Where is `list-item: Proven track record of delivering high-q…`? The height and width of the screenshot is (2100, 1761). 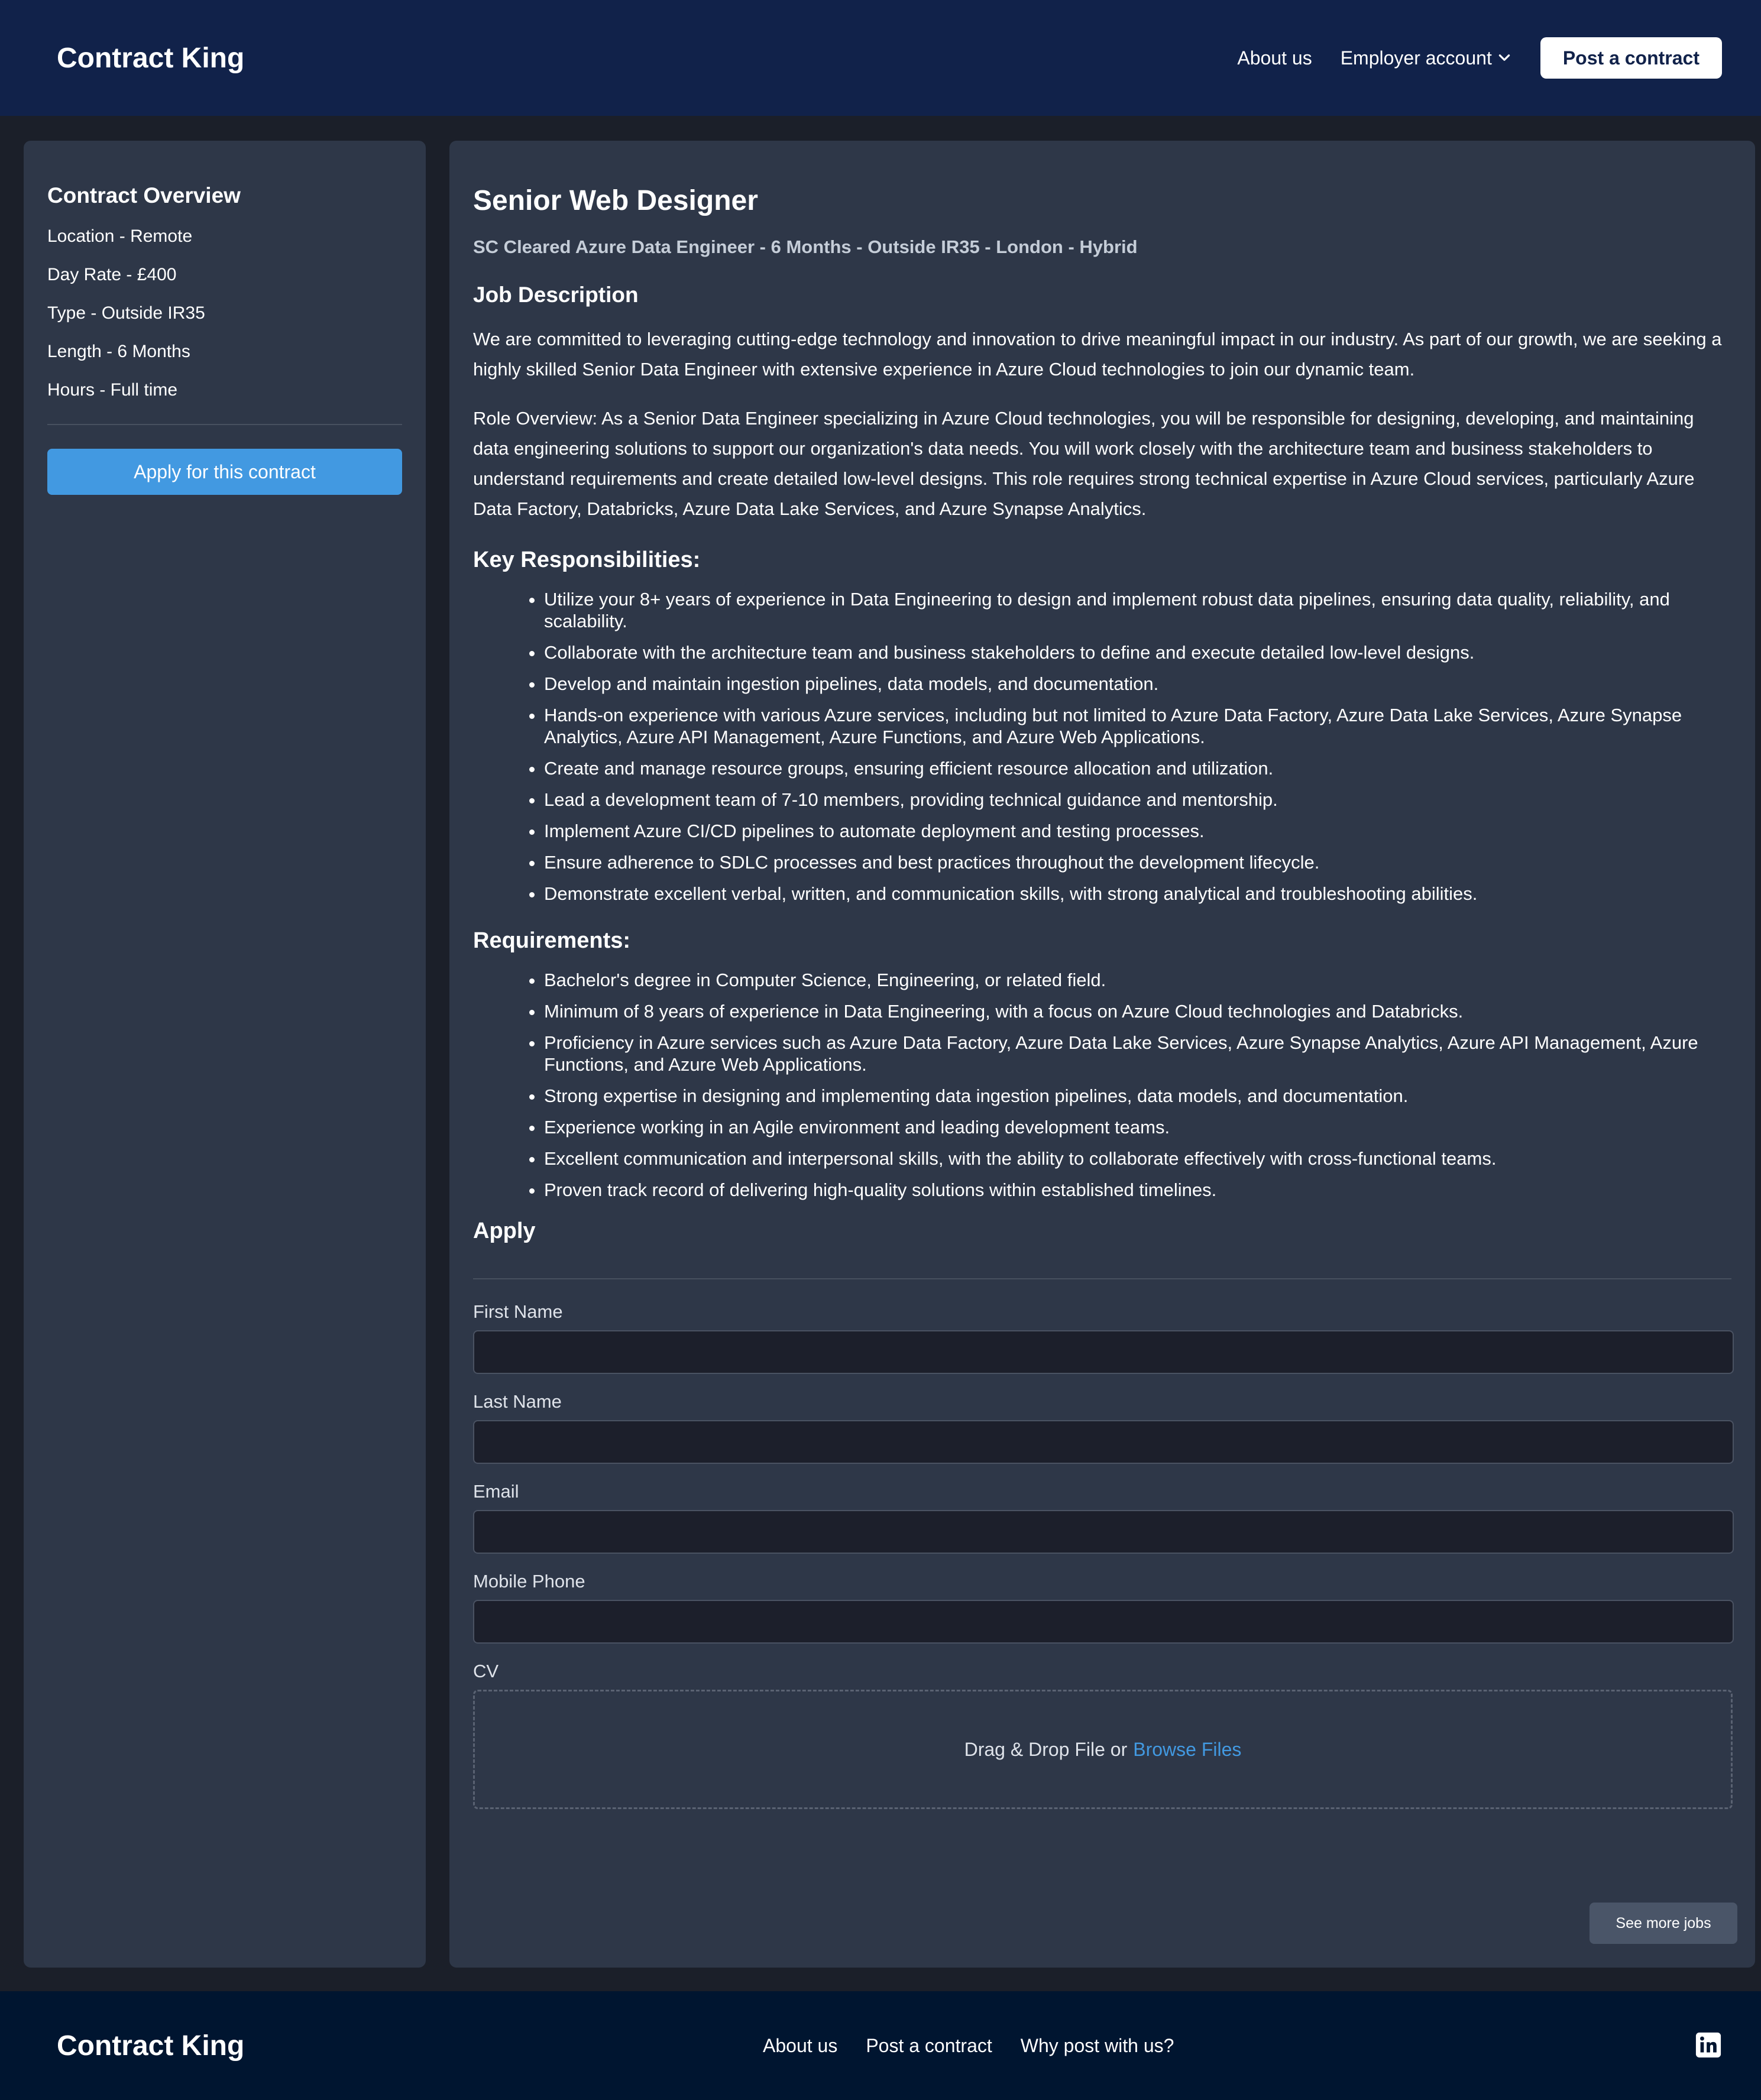
list-item: Proven track record of delivering high-q… is located at coordinates (1137, 1190).